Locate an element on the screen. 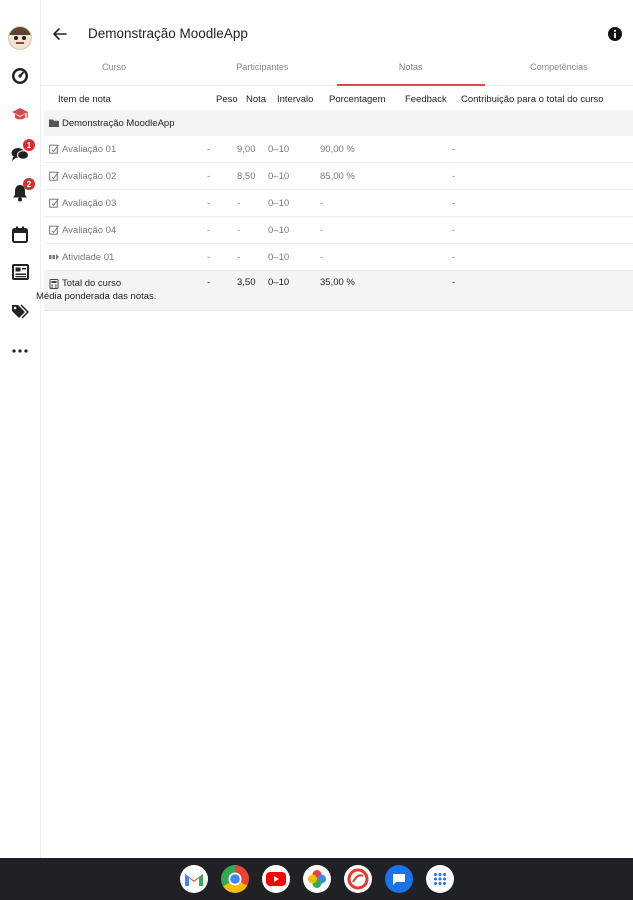  more-icon is located at coordinates (20, 351).